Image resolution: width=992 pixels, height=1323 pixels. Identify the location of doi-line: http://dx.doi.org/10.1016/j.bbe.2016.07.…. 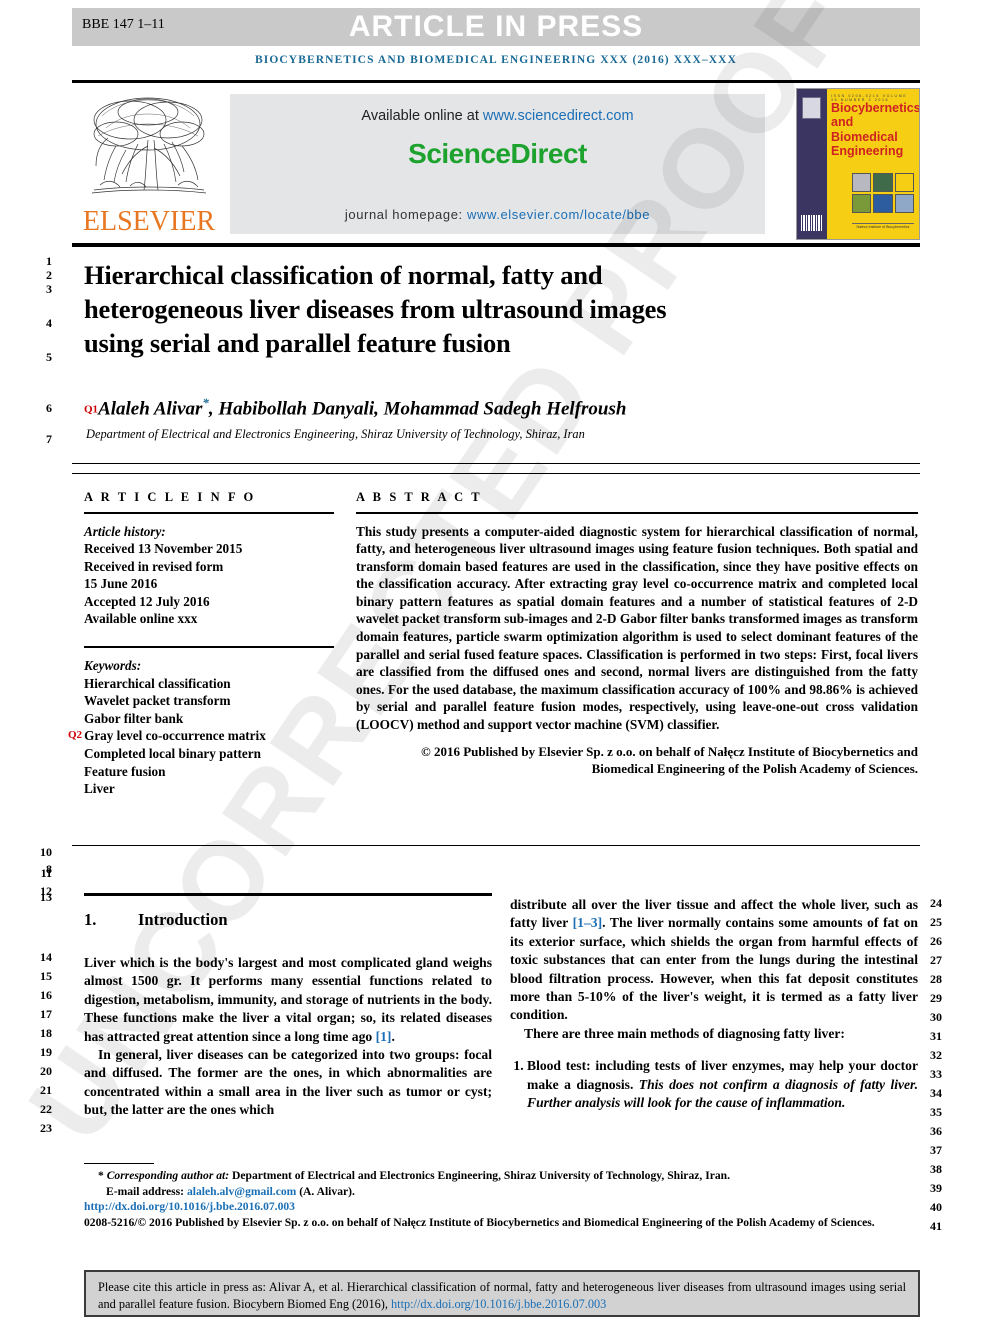
(502, 1207).